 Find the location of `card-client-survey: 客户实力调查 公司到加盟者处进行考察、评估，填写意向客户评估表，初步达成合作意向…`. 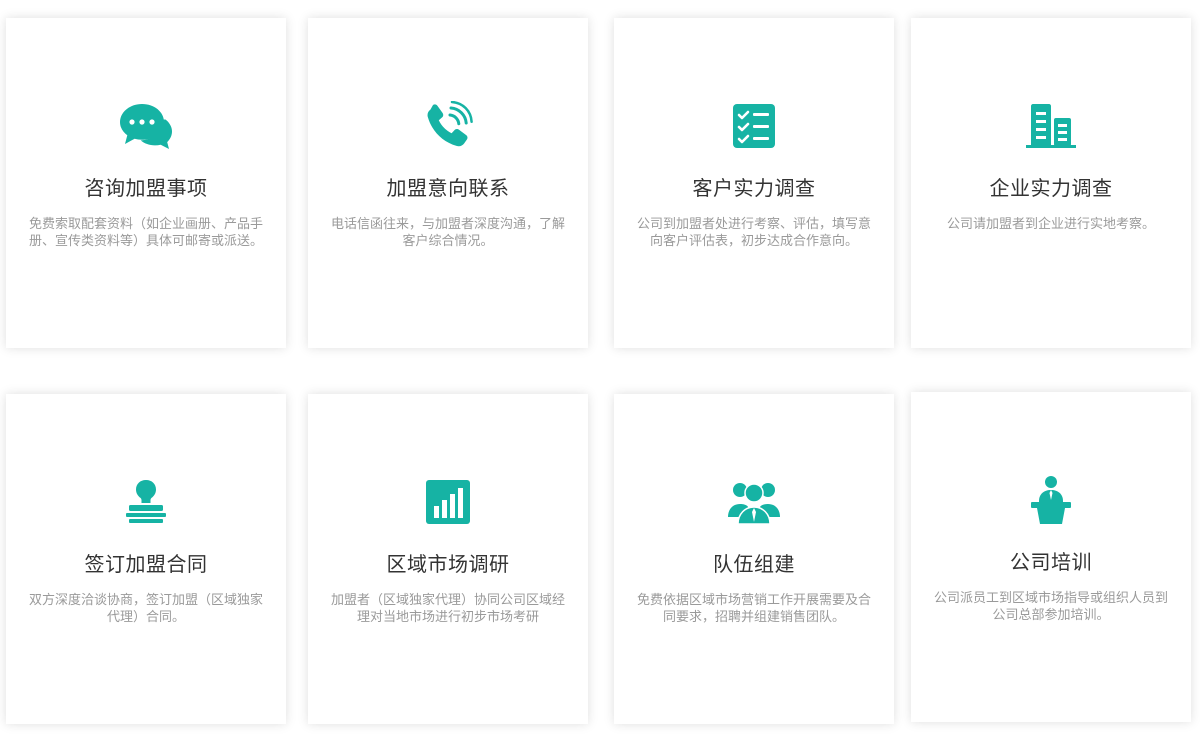

card-client-survey: 客户实力调查 公司到加盟者处进行考察、评估，填写意向客户评估表，初步达成合作意向… is located at coordinates (754, 183).